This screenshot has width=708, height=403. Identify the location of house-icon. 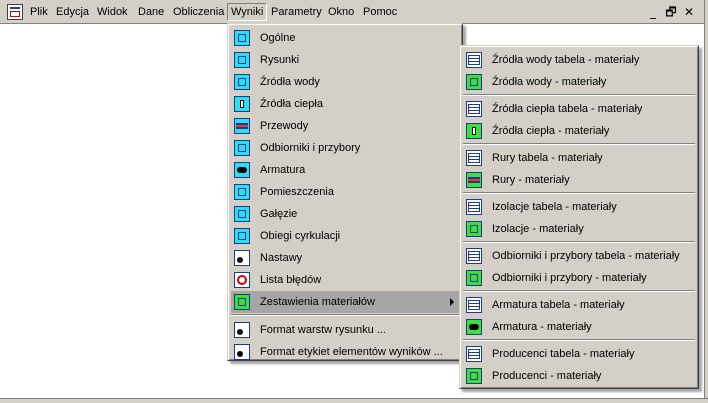
(242, 38).